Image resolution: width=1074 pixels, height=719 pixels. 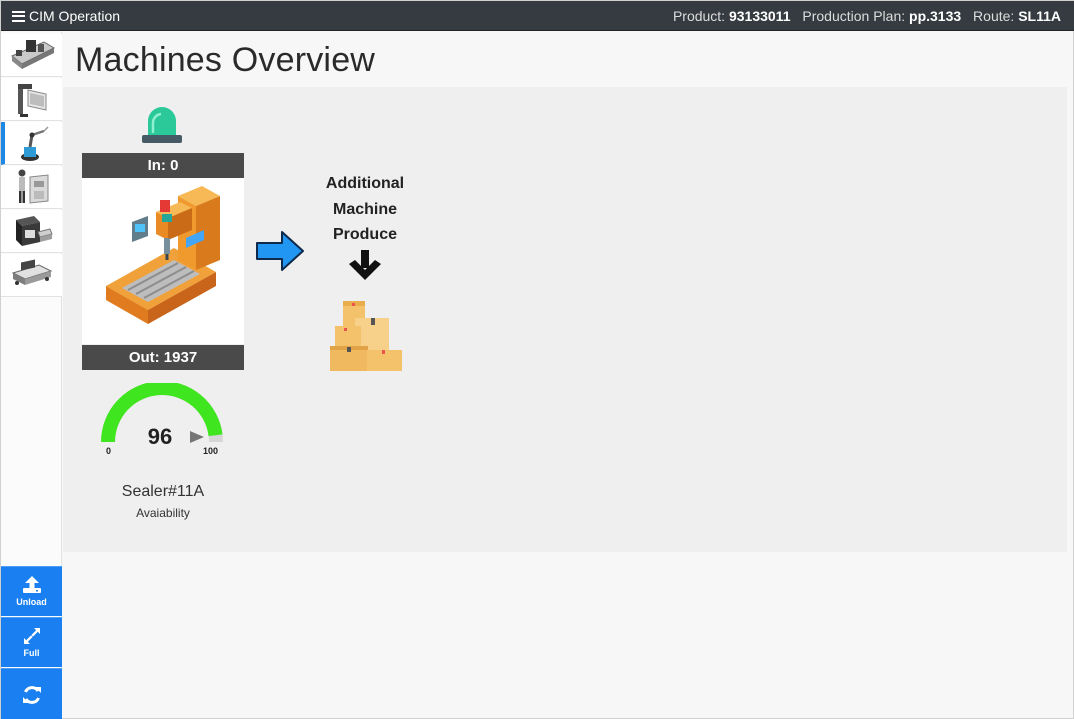 I want to click on machine-metric-label: Avaiability, so click(x=163, y=513).